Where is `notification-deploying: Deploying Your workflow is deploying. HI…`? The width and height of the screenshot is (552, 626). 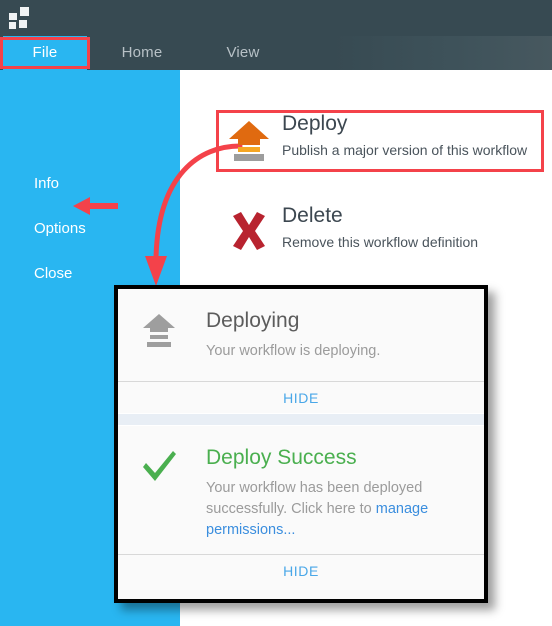 notification-deploying: Deploying Your workflow is deploying. HI… is located at coordinates (301, 351).